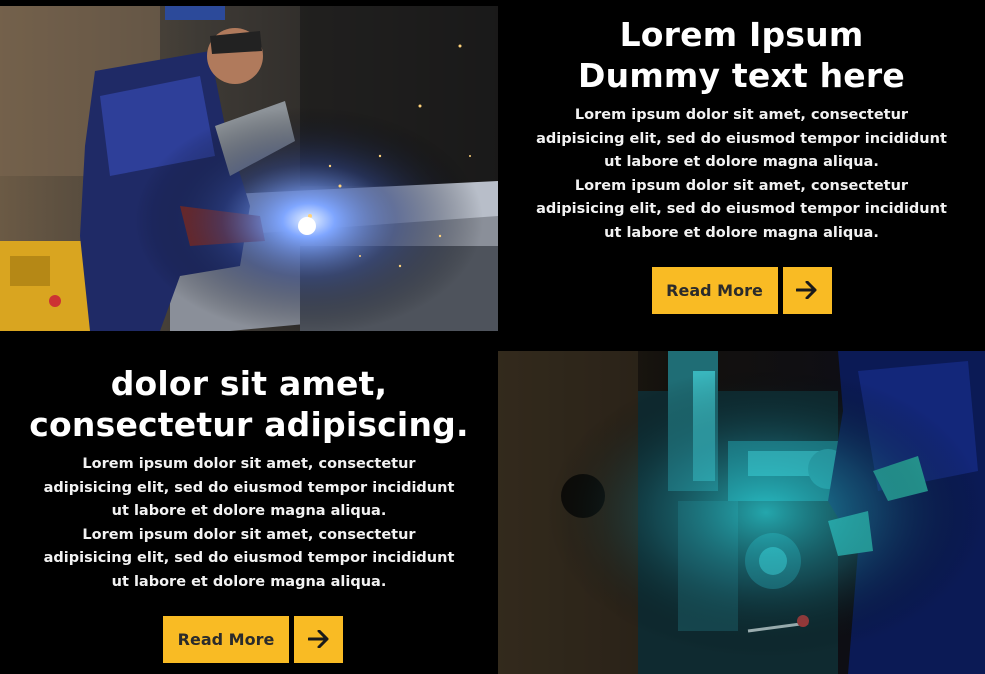 This screenshot has width=985, height=674. What do you see at coordinates (741, 75) in the screenshot?
I see `feature-top-title-line2: Dummy text here` at bounding box center [741, 75].